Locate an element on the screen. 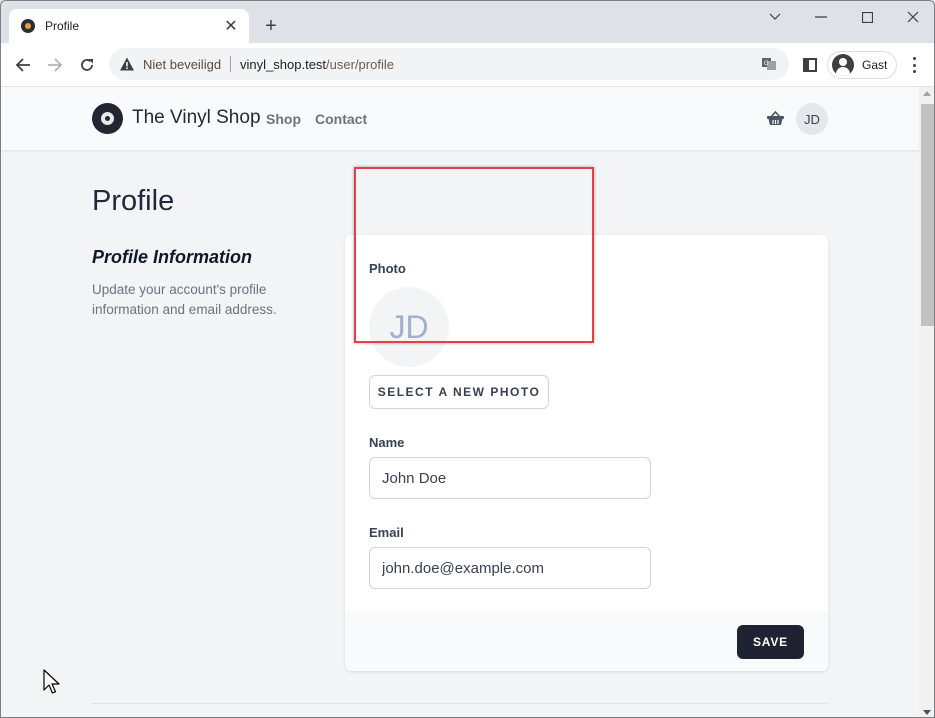 Image resolution: width=935 pixels, height=718 pixels. profile-photo-avatar: JD is located at coordinates (409, 327).